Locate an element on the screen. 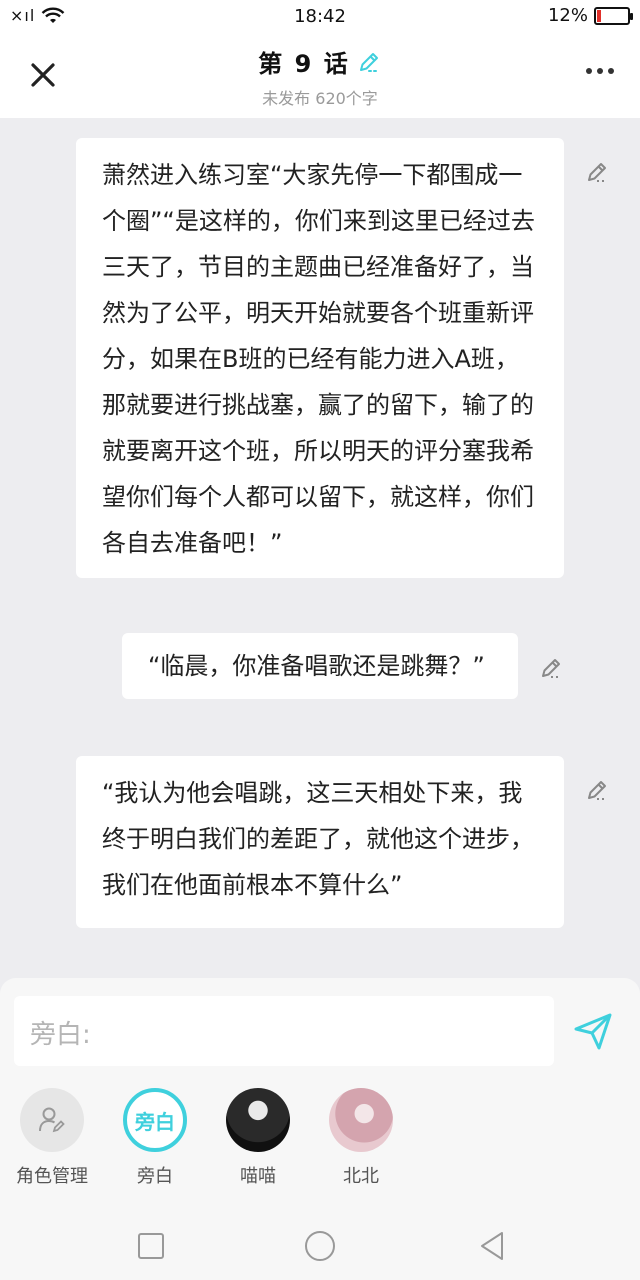  role-manage-button: 角色管理 is located at coordinates (52, 1138).